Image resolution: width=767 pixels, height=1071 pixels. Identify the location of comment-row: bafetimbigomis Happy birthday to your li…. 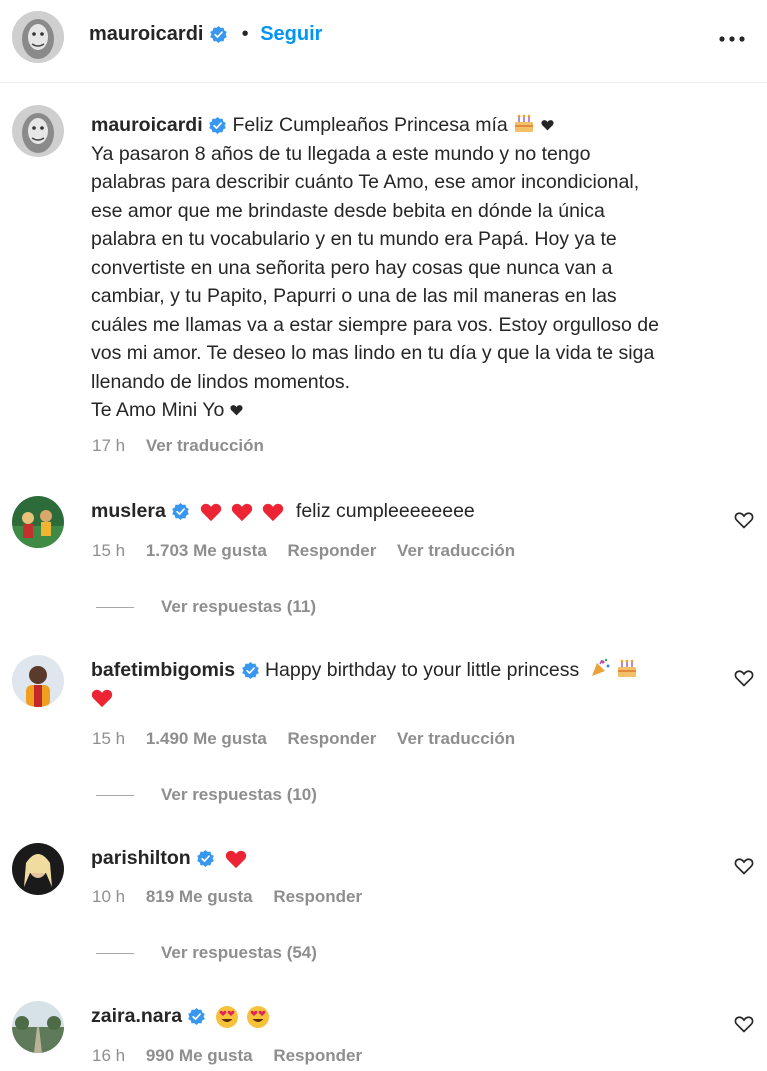
(364, 686).